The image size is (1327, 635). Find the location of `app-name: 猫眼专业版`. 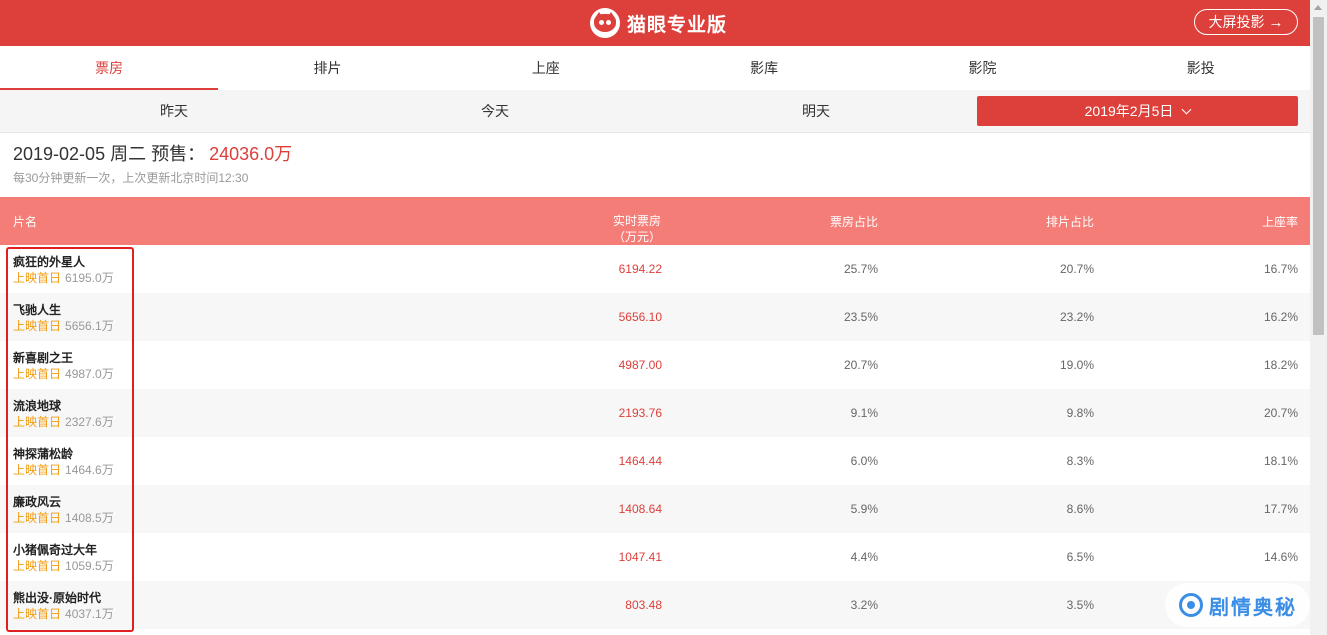

app-name: 猫眼专业版 is located at coordinates (677, 25).